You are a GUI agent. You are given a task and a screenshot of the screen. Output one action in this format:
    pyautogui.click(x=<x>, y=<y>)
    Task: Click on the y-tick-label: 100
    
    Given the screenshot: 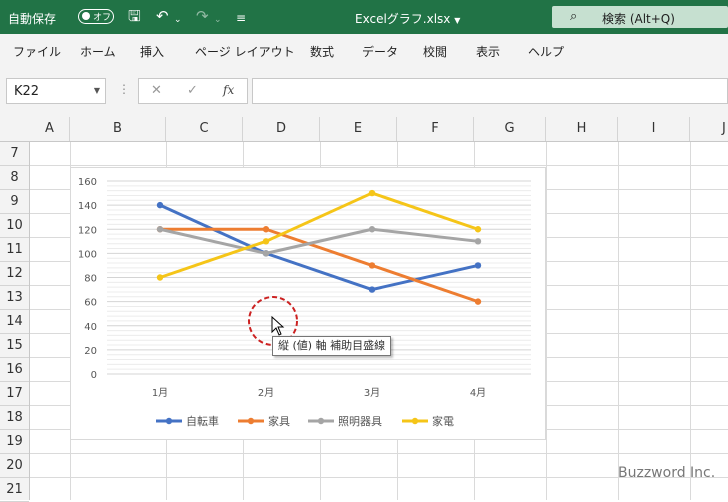 What is the action you would take?
    pyautogui.click(x=87, y=254)
    